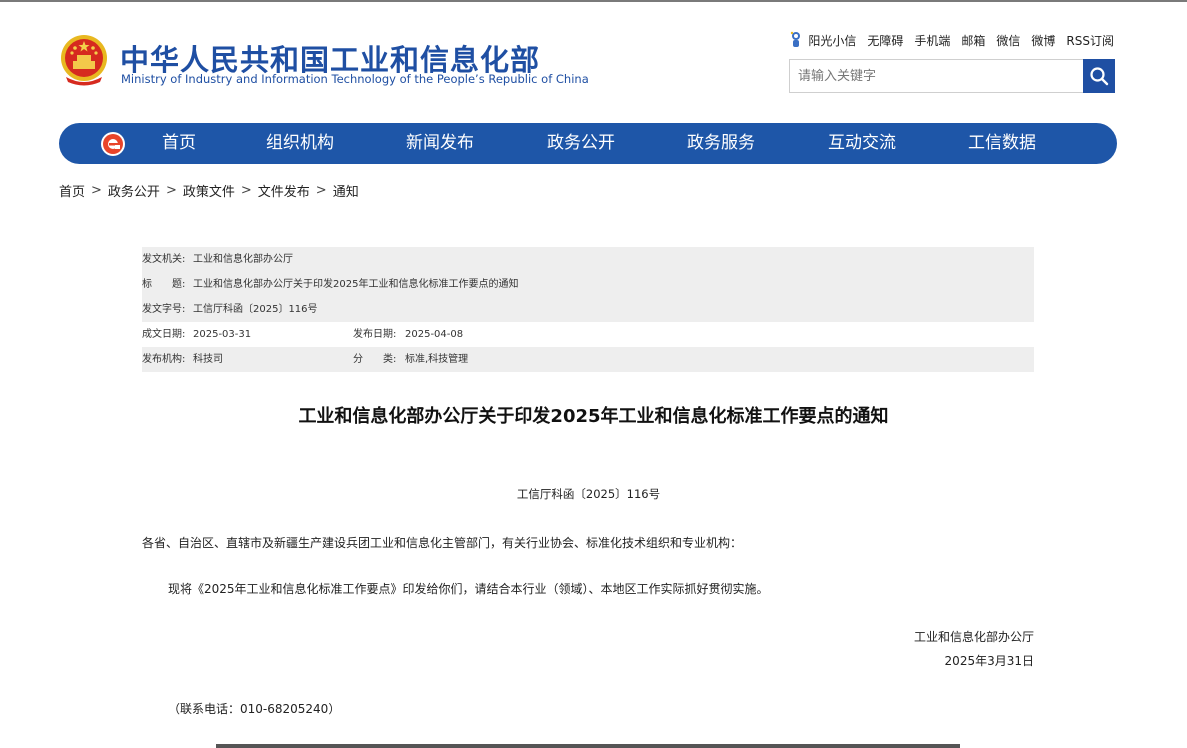 Image resolution: width=1187 pixels, height=748 pixels. What do you see at coordinates (346, 190) in the screenshot?
I see `breadcrumb-notice: 通知` at bounding box center [346, 190].